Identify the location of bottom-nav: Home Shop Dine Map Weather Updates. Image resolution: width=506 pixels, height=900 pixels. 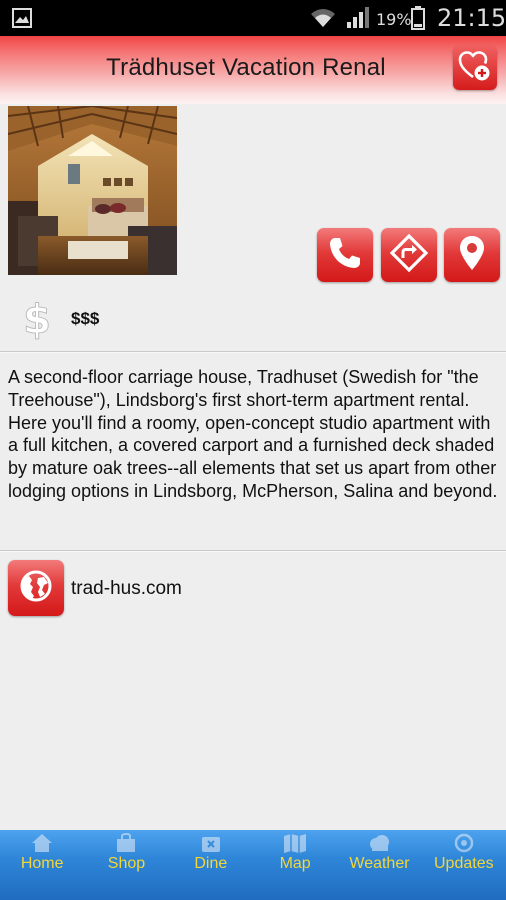
(253, 865).